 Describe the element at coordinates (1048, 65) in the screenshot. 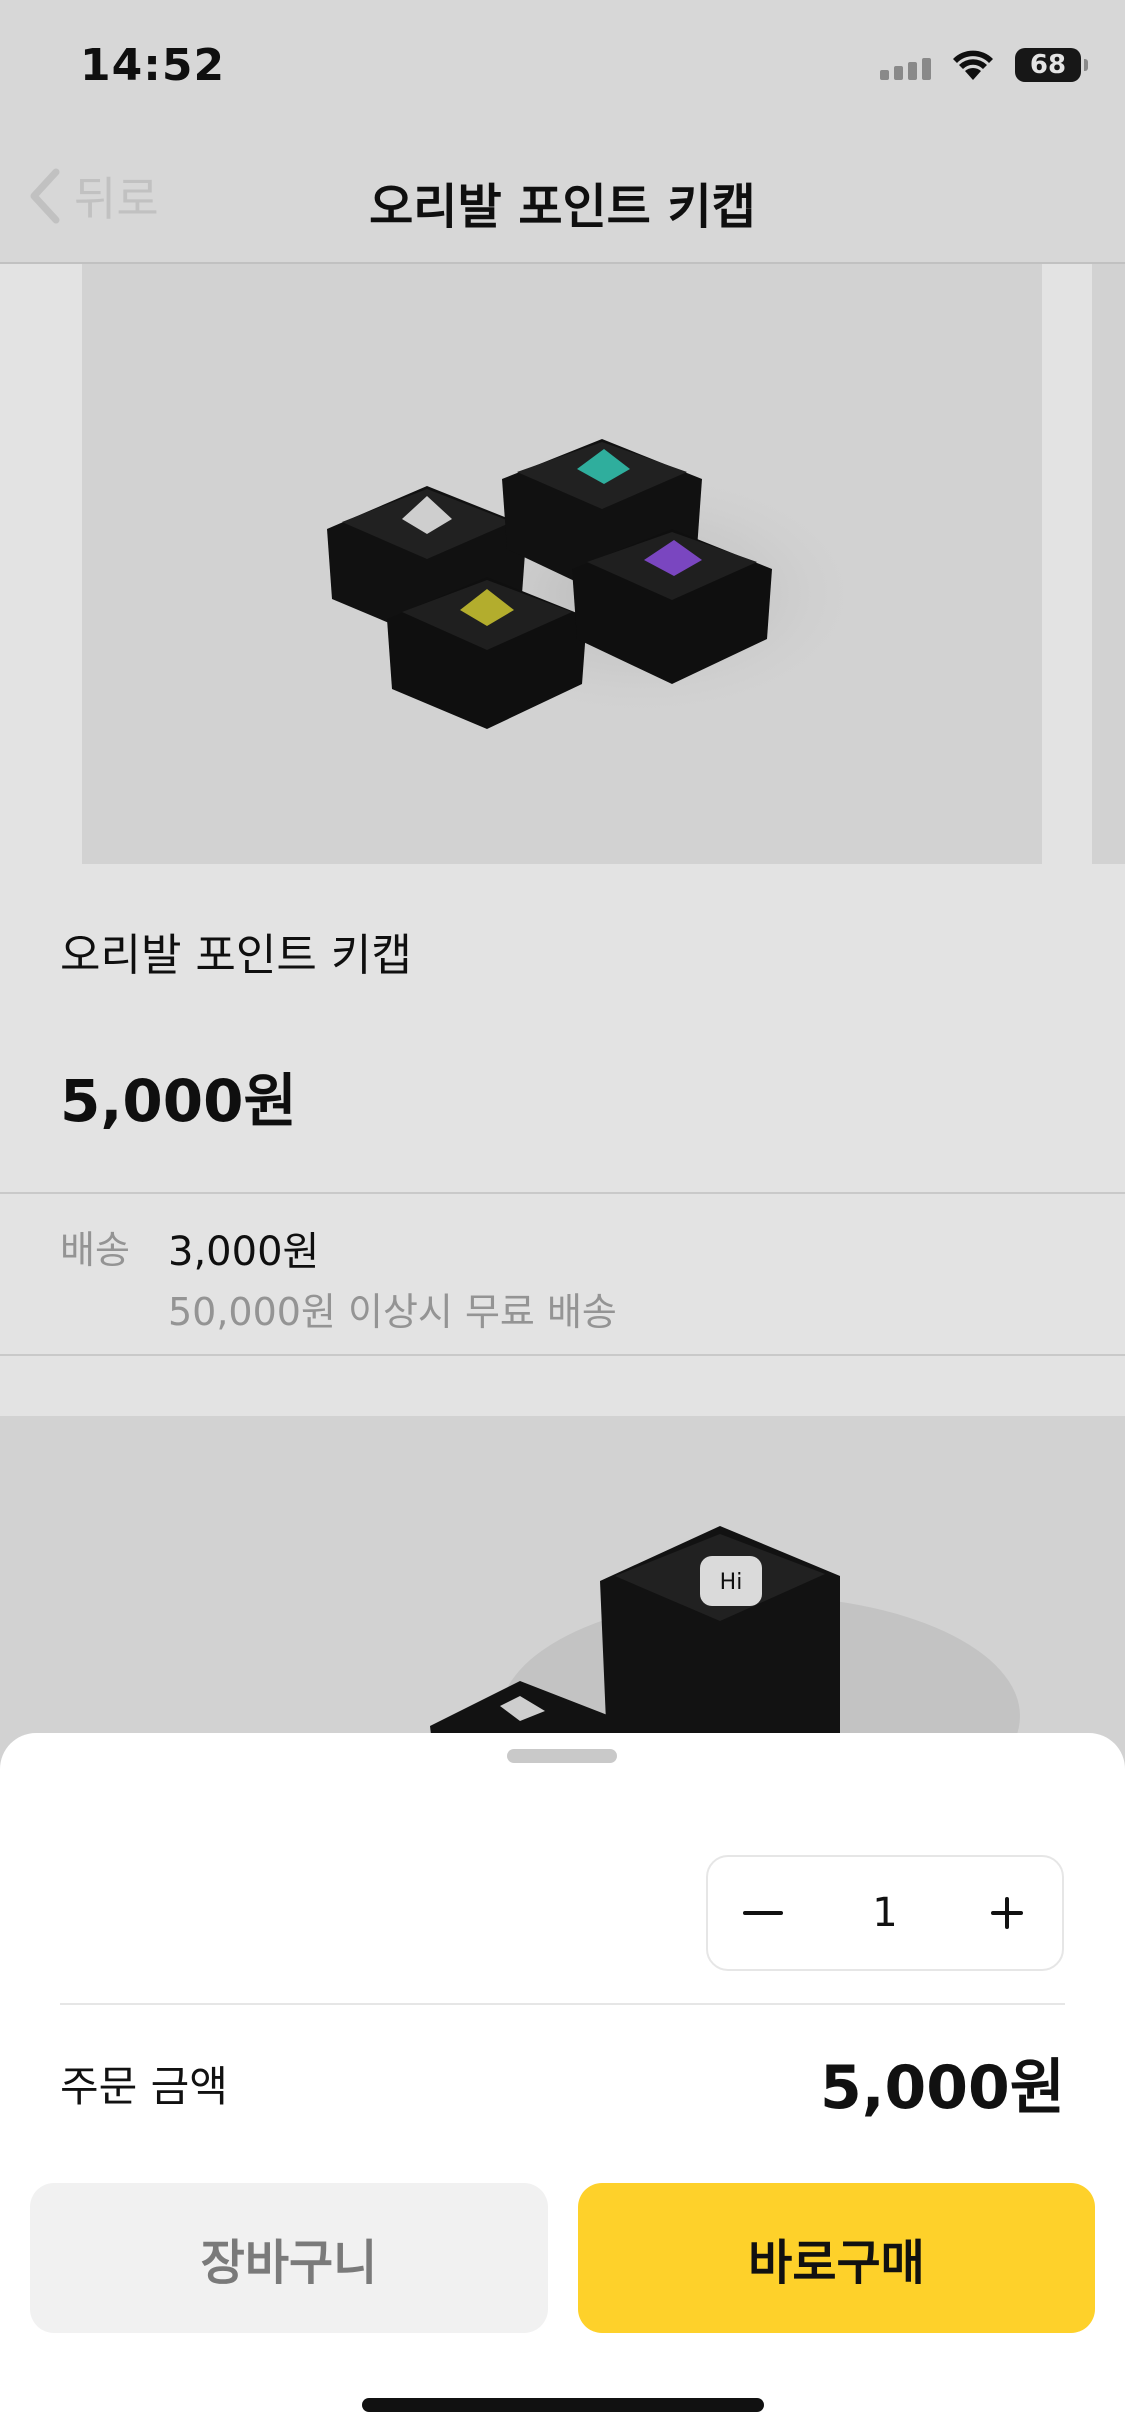

I see `battery-level: 68` at that location.